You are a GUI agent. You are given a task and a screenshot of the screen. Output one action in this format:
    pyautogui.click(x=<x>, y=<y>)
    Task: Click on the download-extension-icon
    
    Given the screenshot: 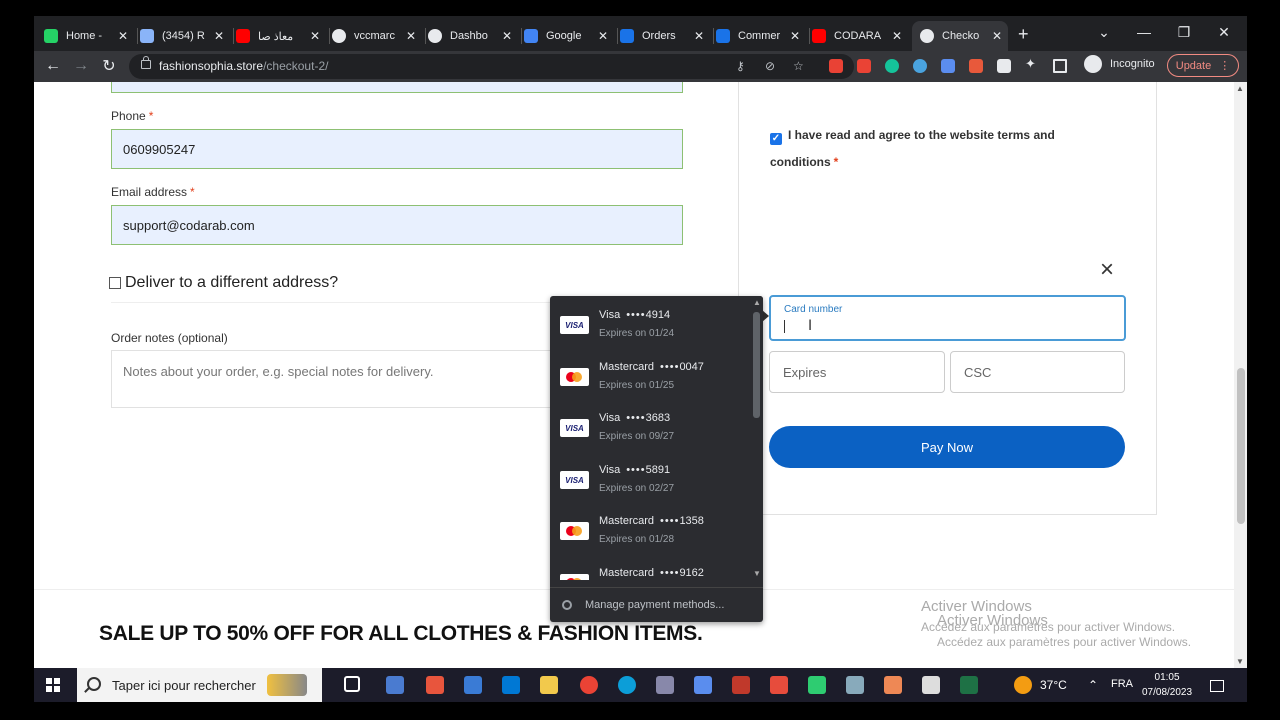 What is the action you would take?
    pyautogui.click(x=864, y=66)
    